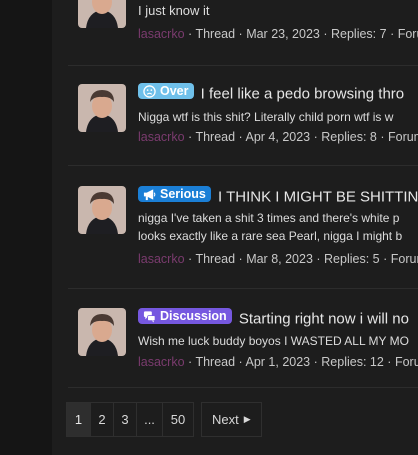 This screenshot has width=418, height=455. What do you see at coordinates (149, 91) in the screenshot?
I see `sad-face-icon` at bounding box center [149, 91].